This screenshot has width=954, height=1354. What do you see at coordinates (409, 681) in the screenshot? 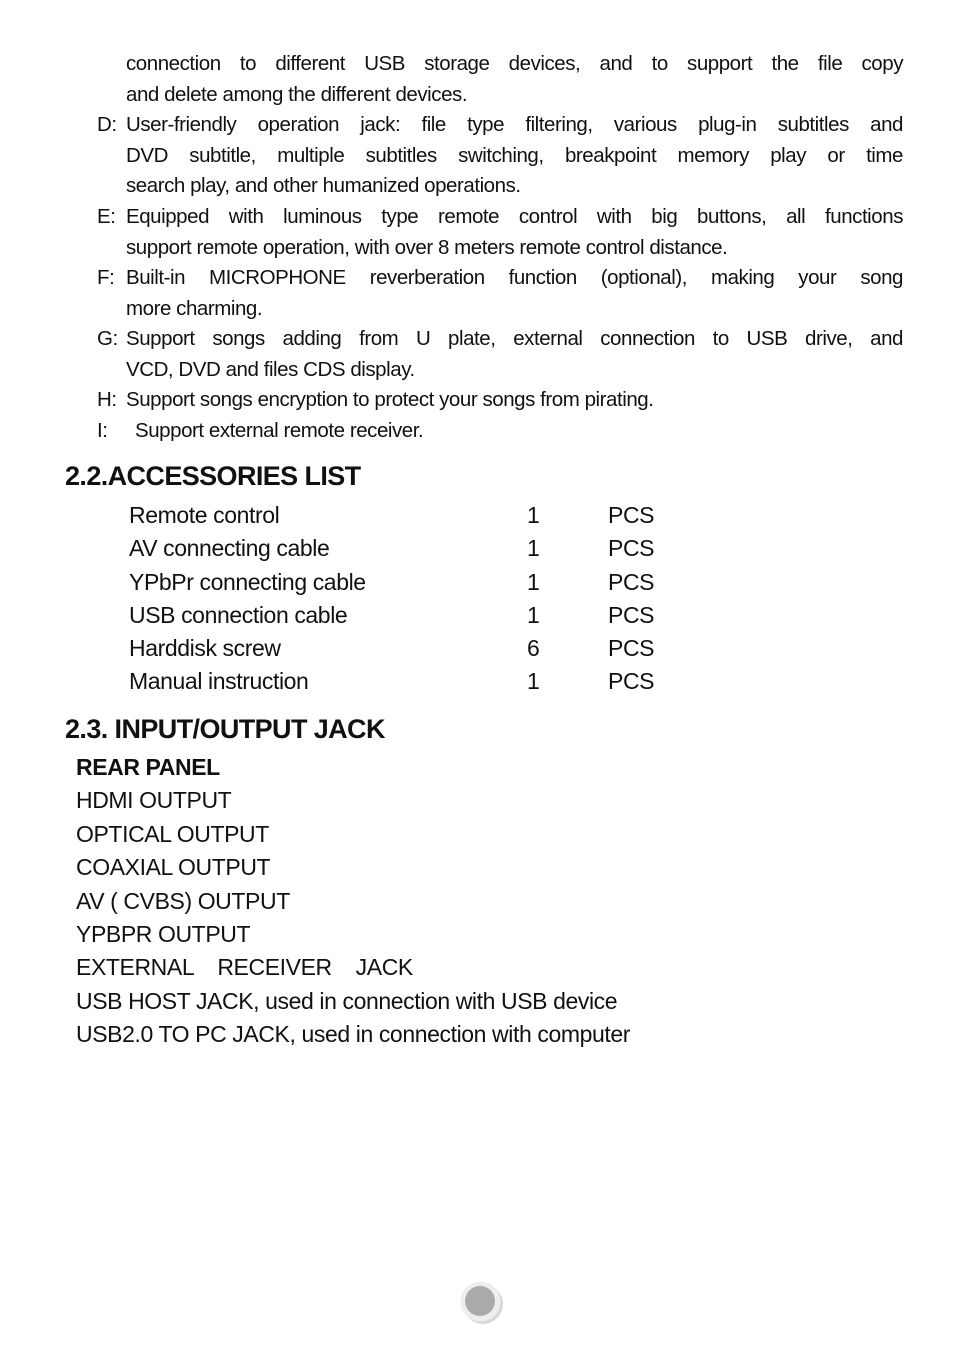
I see `list-item: Manual instruction 1 PCS` at bounding box center [409, 681].